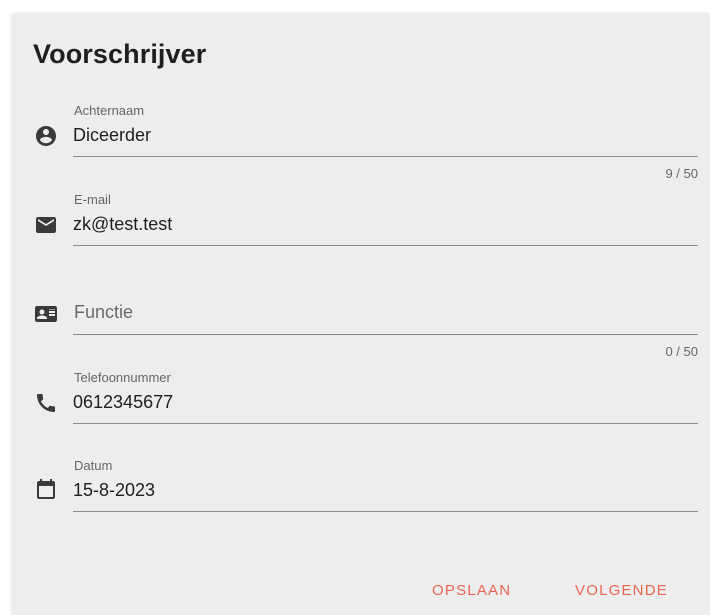 This screenshot has width=710, height=615. What do you see at coordinates (46, 403) in the screenshot?
I see `phone-icon` at bounding box center [46, 403].